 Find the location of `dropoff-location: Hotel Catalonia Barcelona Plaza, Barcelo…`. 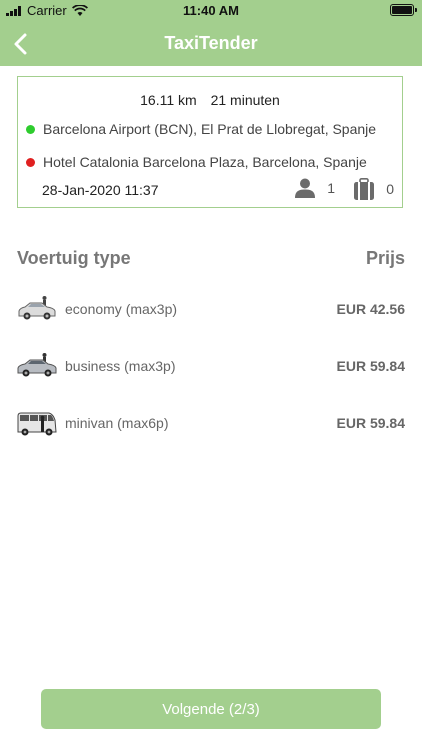

dropoff-location: Hotel Catalonia Barcelona Plaza, Barcelo… is located at coordinates (196, 162).